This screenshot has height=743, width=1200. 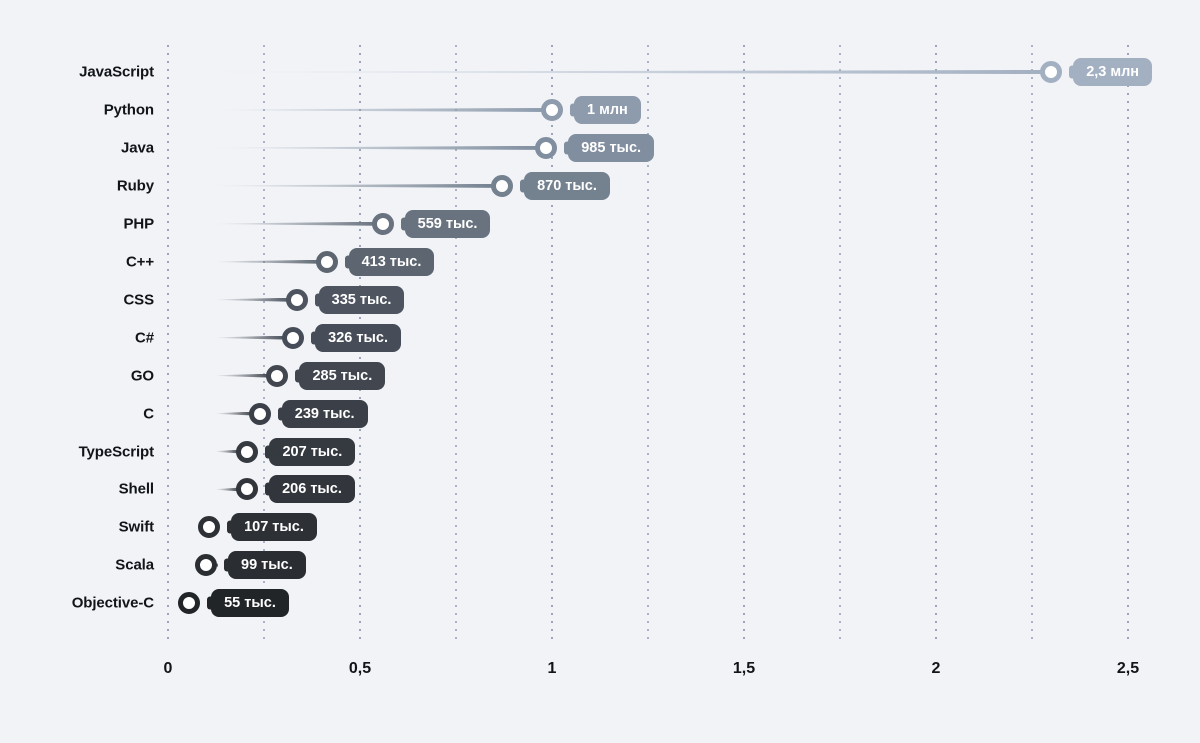 What do you see at coordinates (342, 375) in the screenshot?
I see `value-badge: 285 тыс.` at bounding box center [342, 375].